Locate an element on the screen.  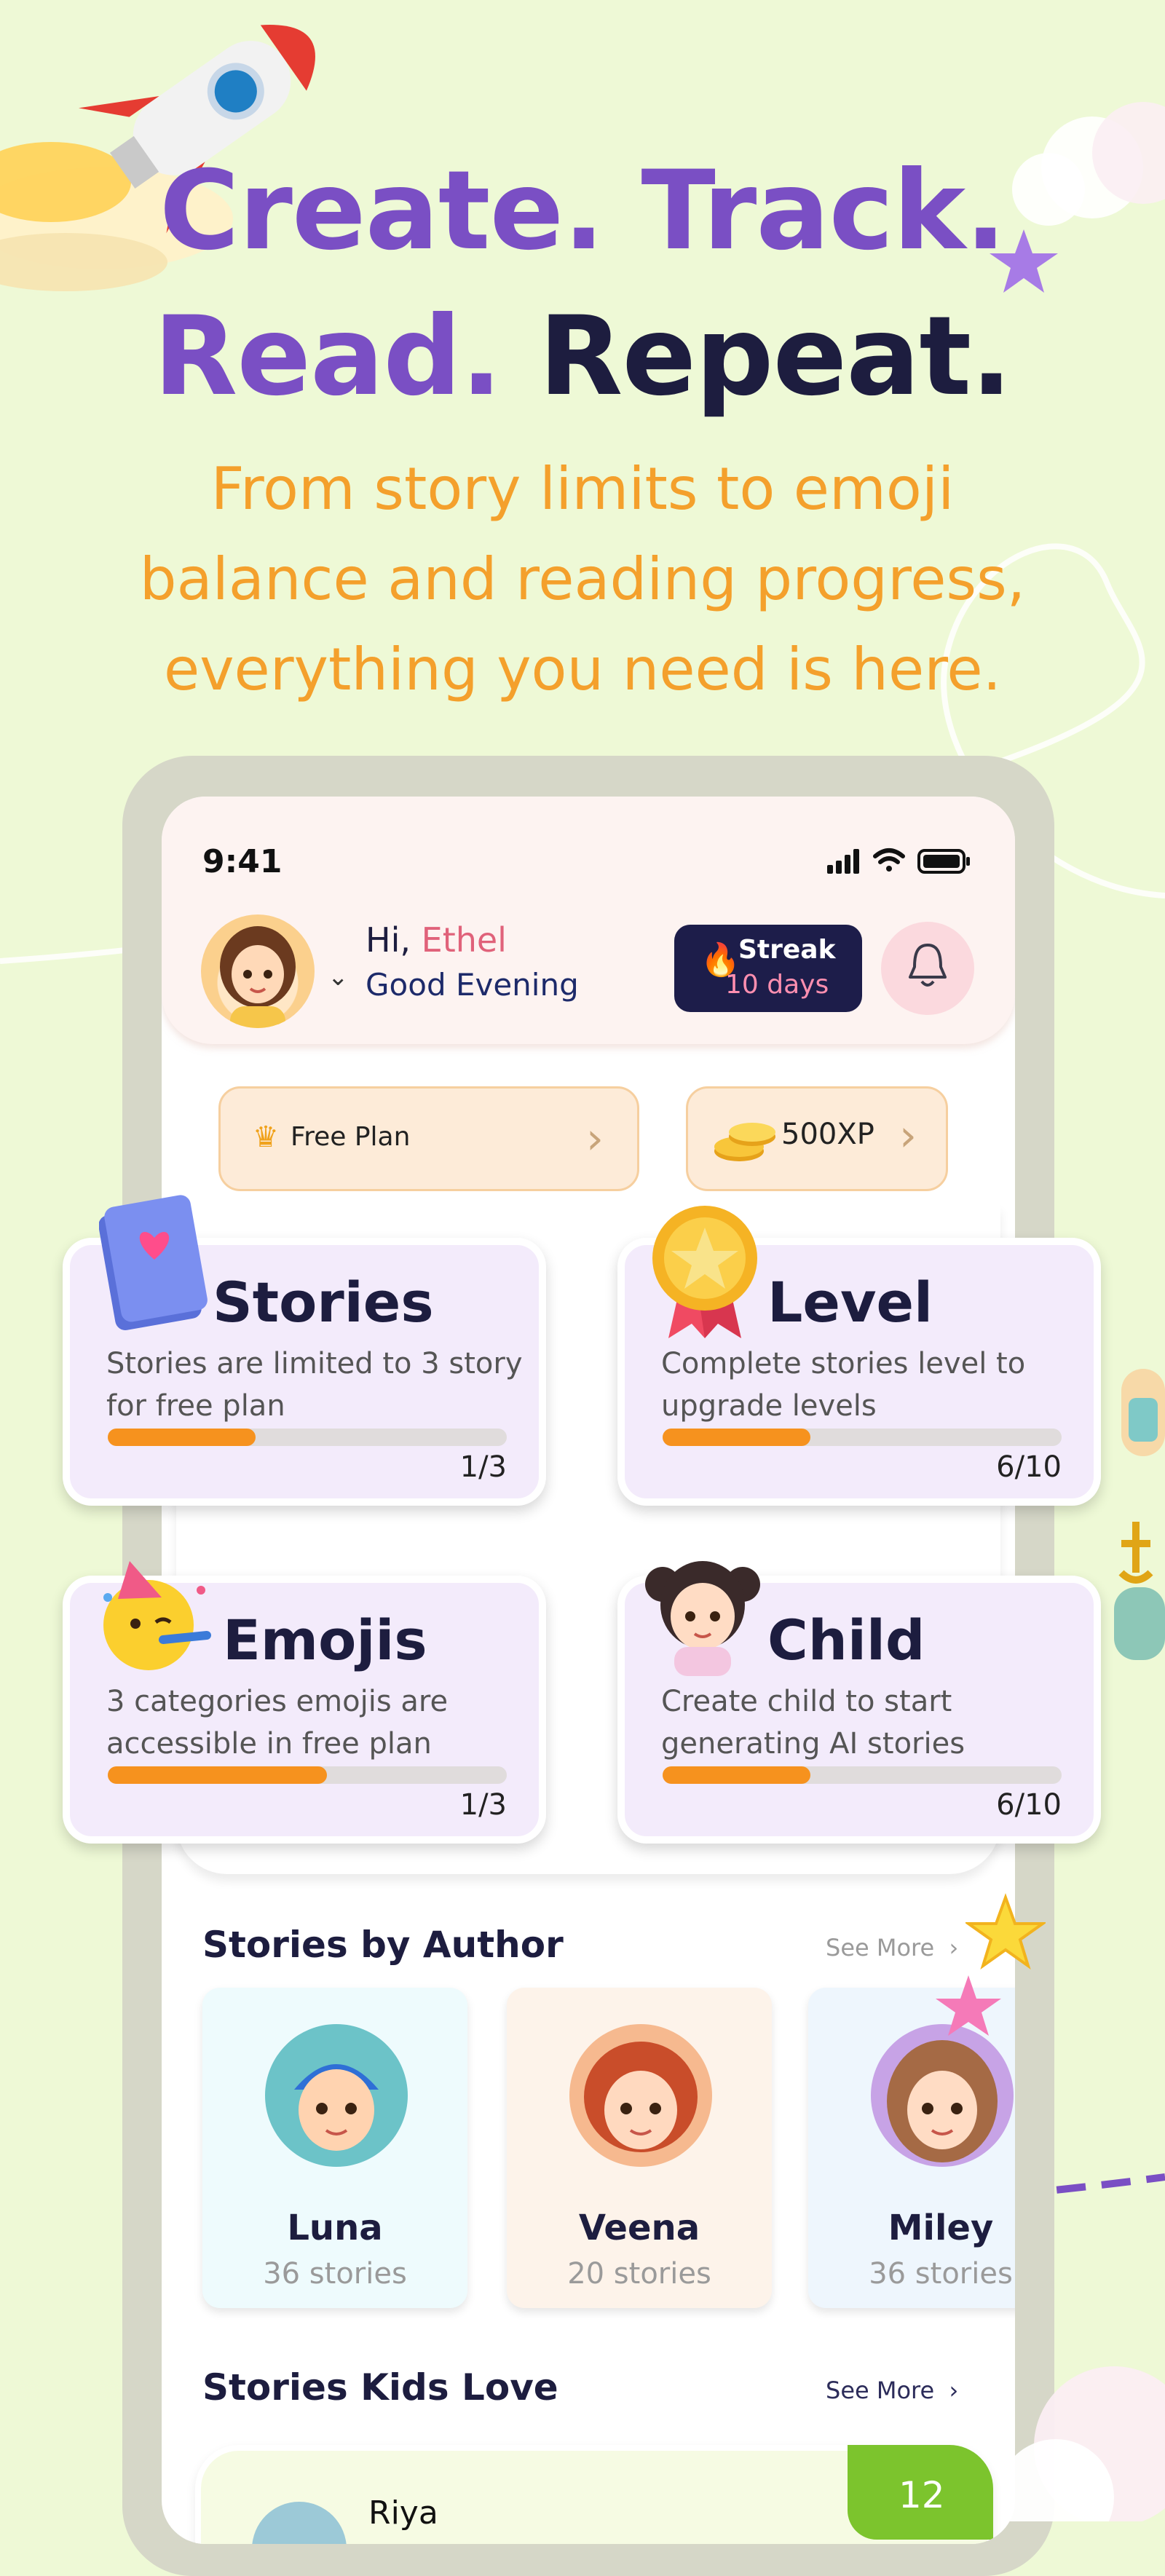
author-name: Miley is located at coordinates (941, 2228).